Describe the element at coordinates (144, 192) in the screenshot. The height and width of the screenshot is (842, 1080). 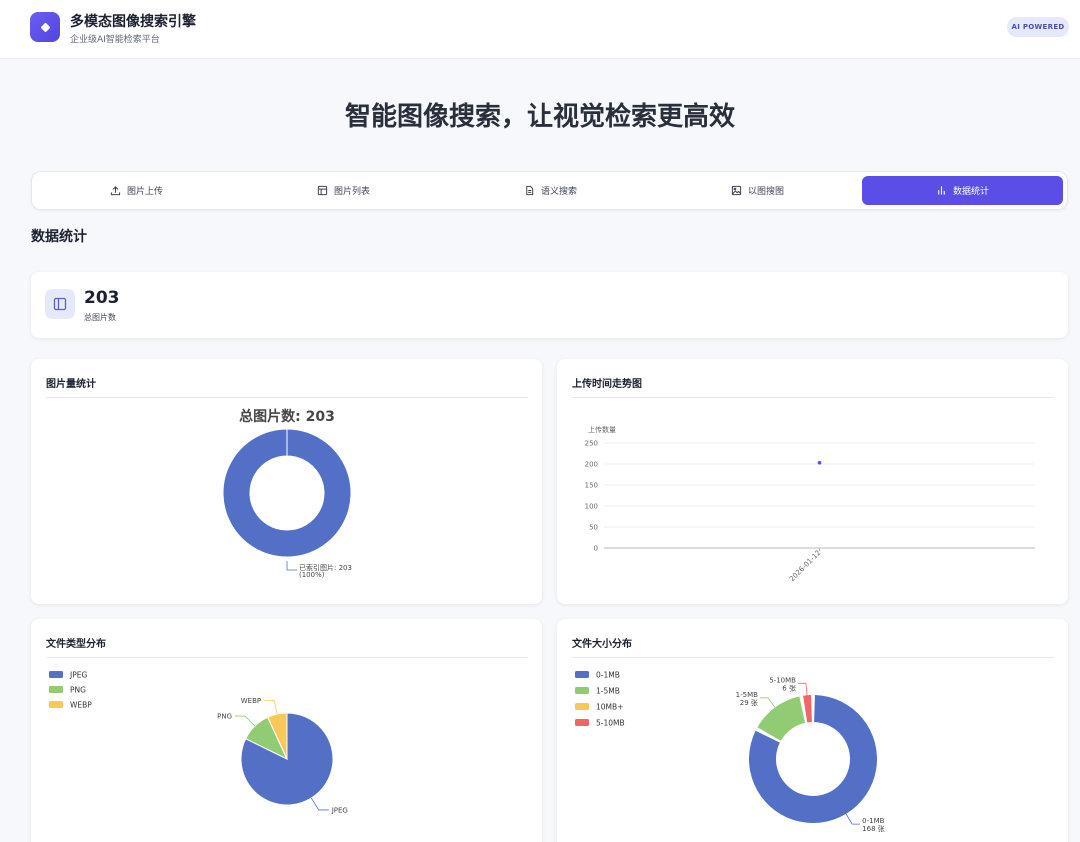
I see `tab-label: 图片上传` at that location.